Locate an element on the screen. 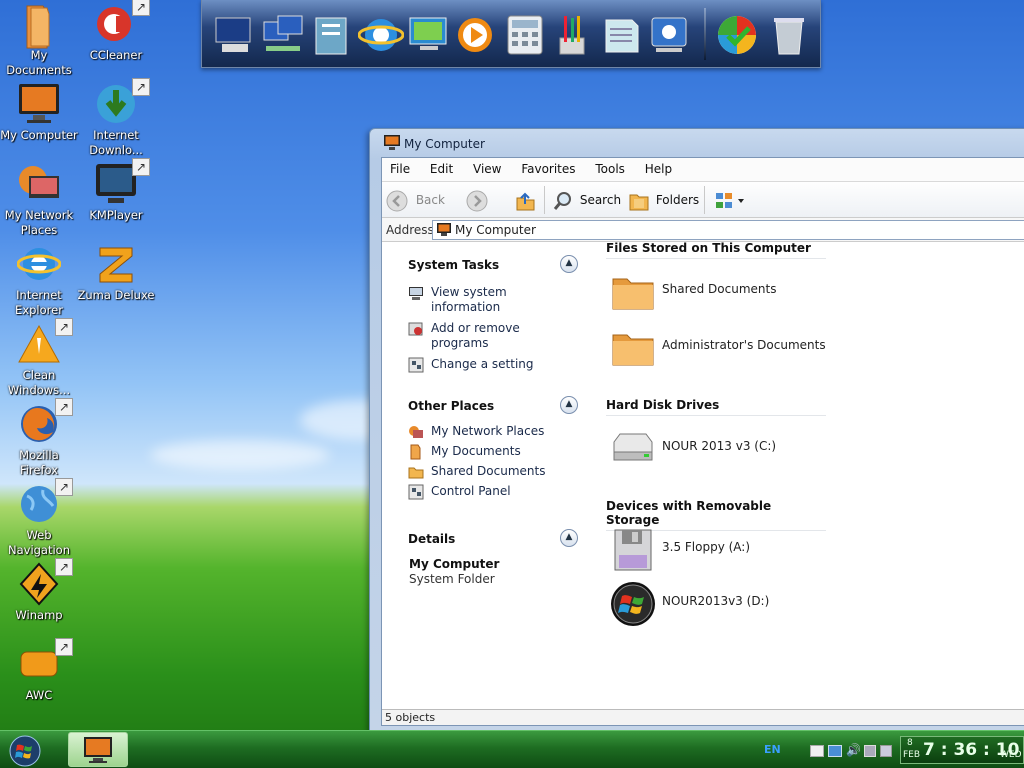 The image size is (1024, 768). dock-calculator-icon is located at coordinates (525, 35).